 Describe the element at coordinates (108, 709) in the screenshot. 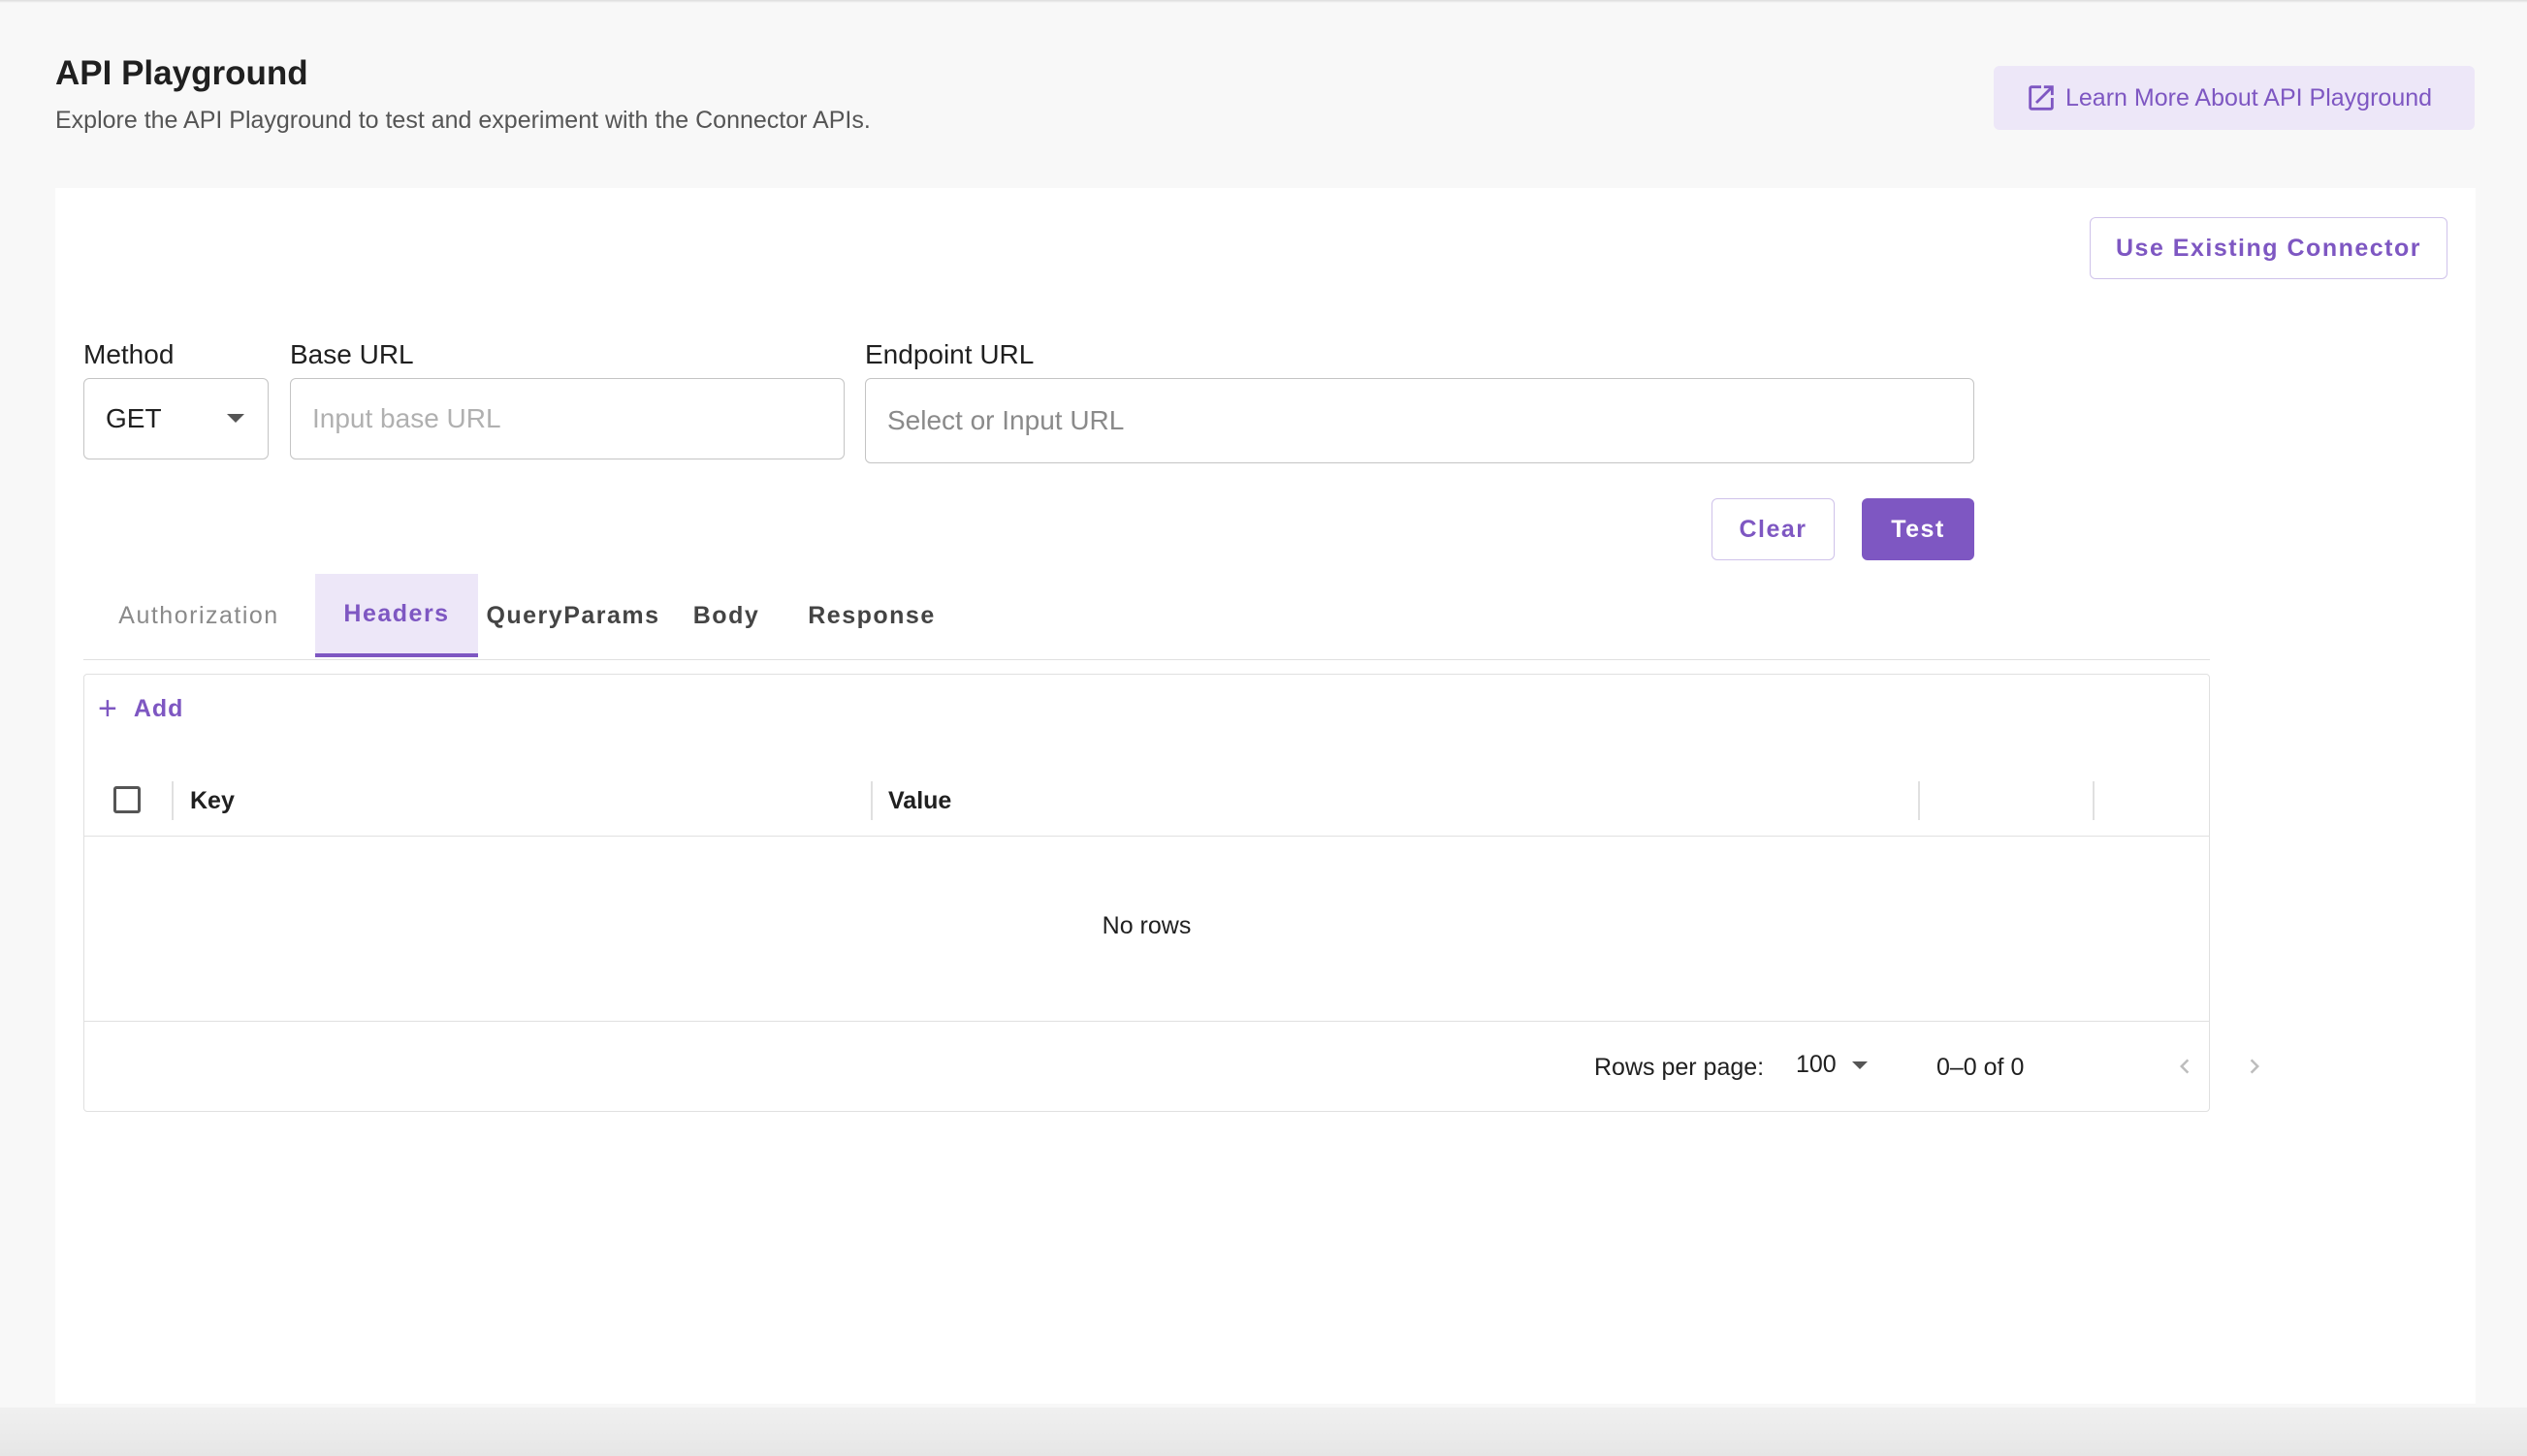

I see `plus-icon: +` at that location.